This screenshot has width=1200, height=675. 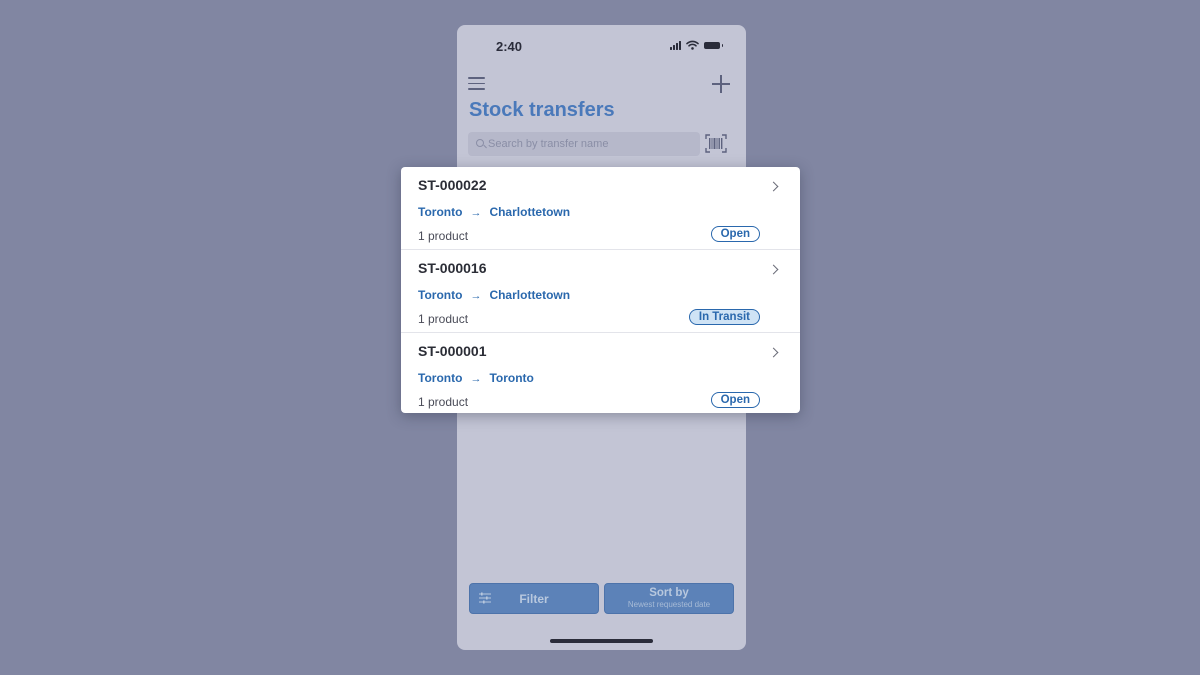 I want to click on sort-button: Sort by Newest requested date, so click(x=669, y=598).